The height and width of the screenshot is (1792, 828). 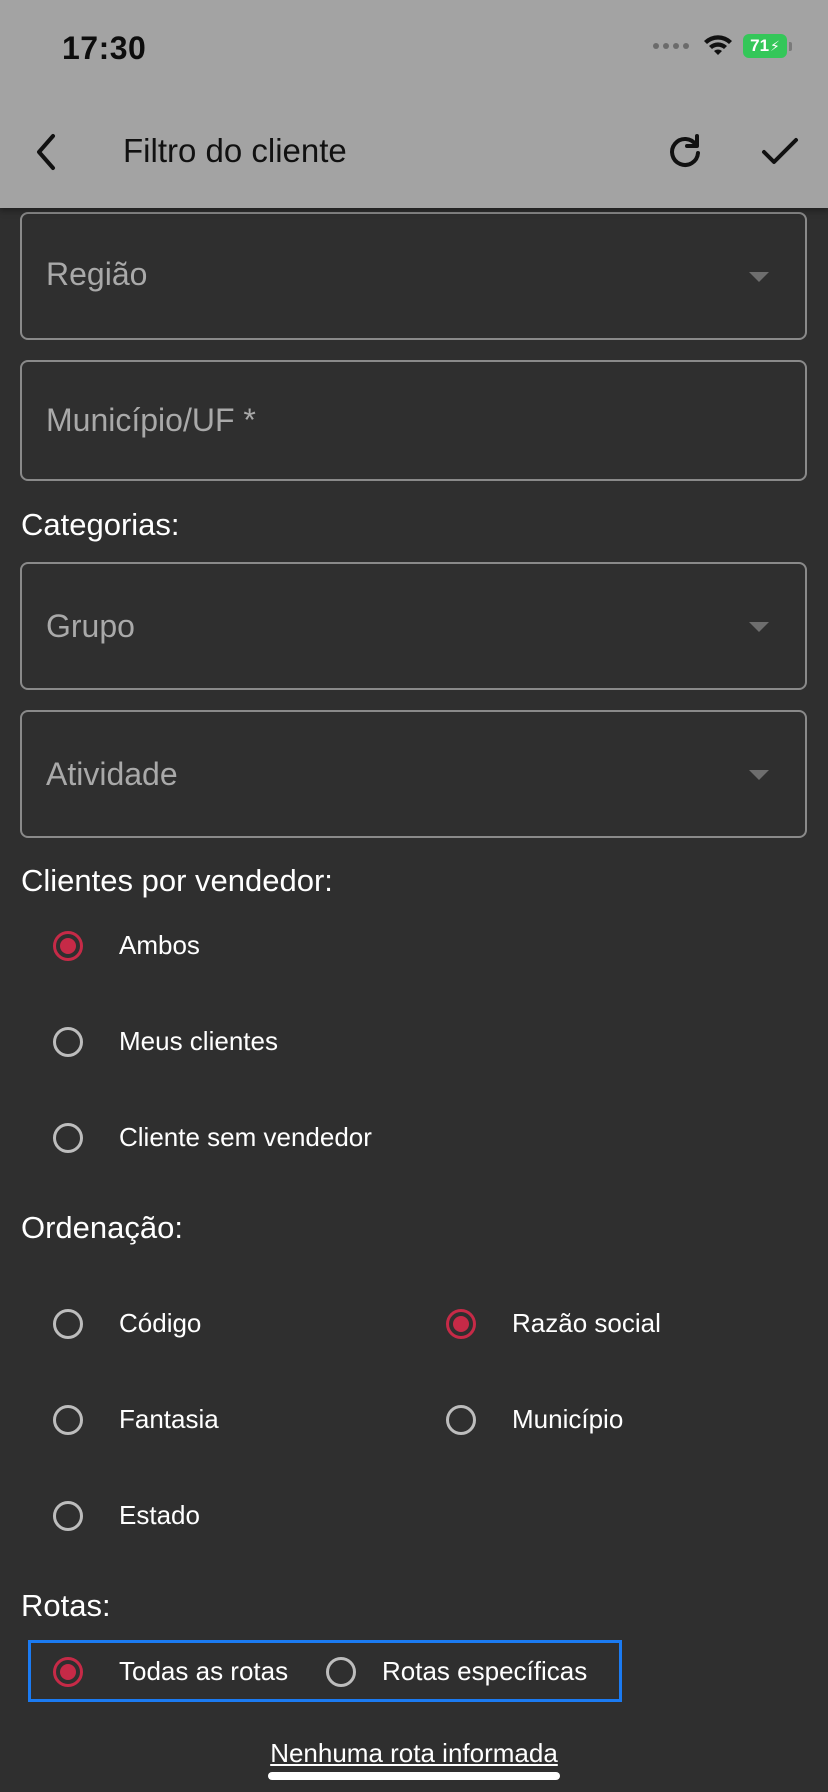 I want to click on battery-level: 71, so click(x=760, y=45).